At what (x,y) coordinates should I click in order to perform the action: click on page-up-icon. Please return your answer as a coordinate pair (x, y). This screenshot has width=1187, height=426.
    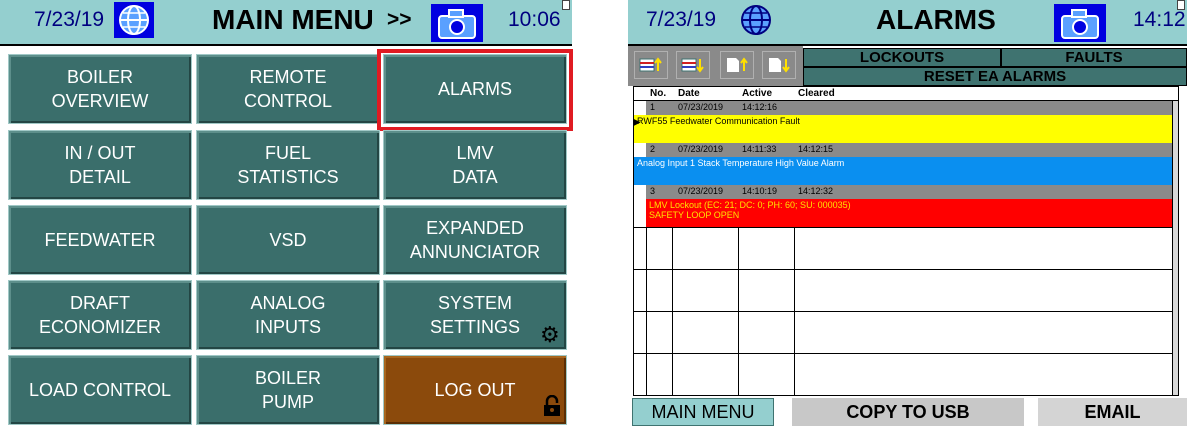
    Looking at the image, I should click on (737, 65).